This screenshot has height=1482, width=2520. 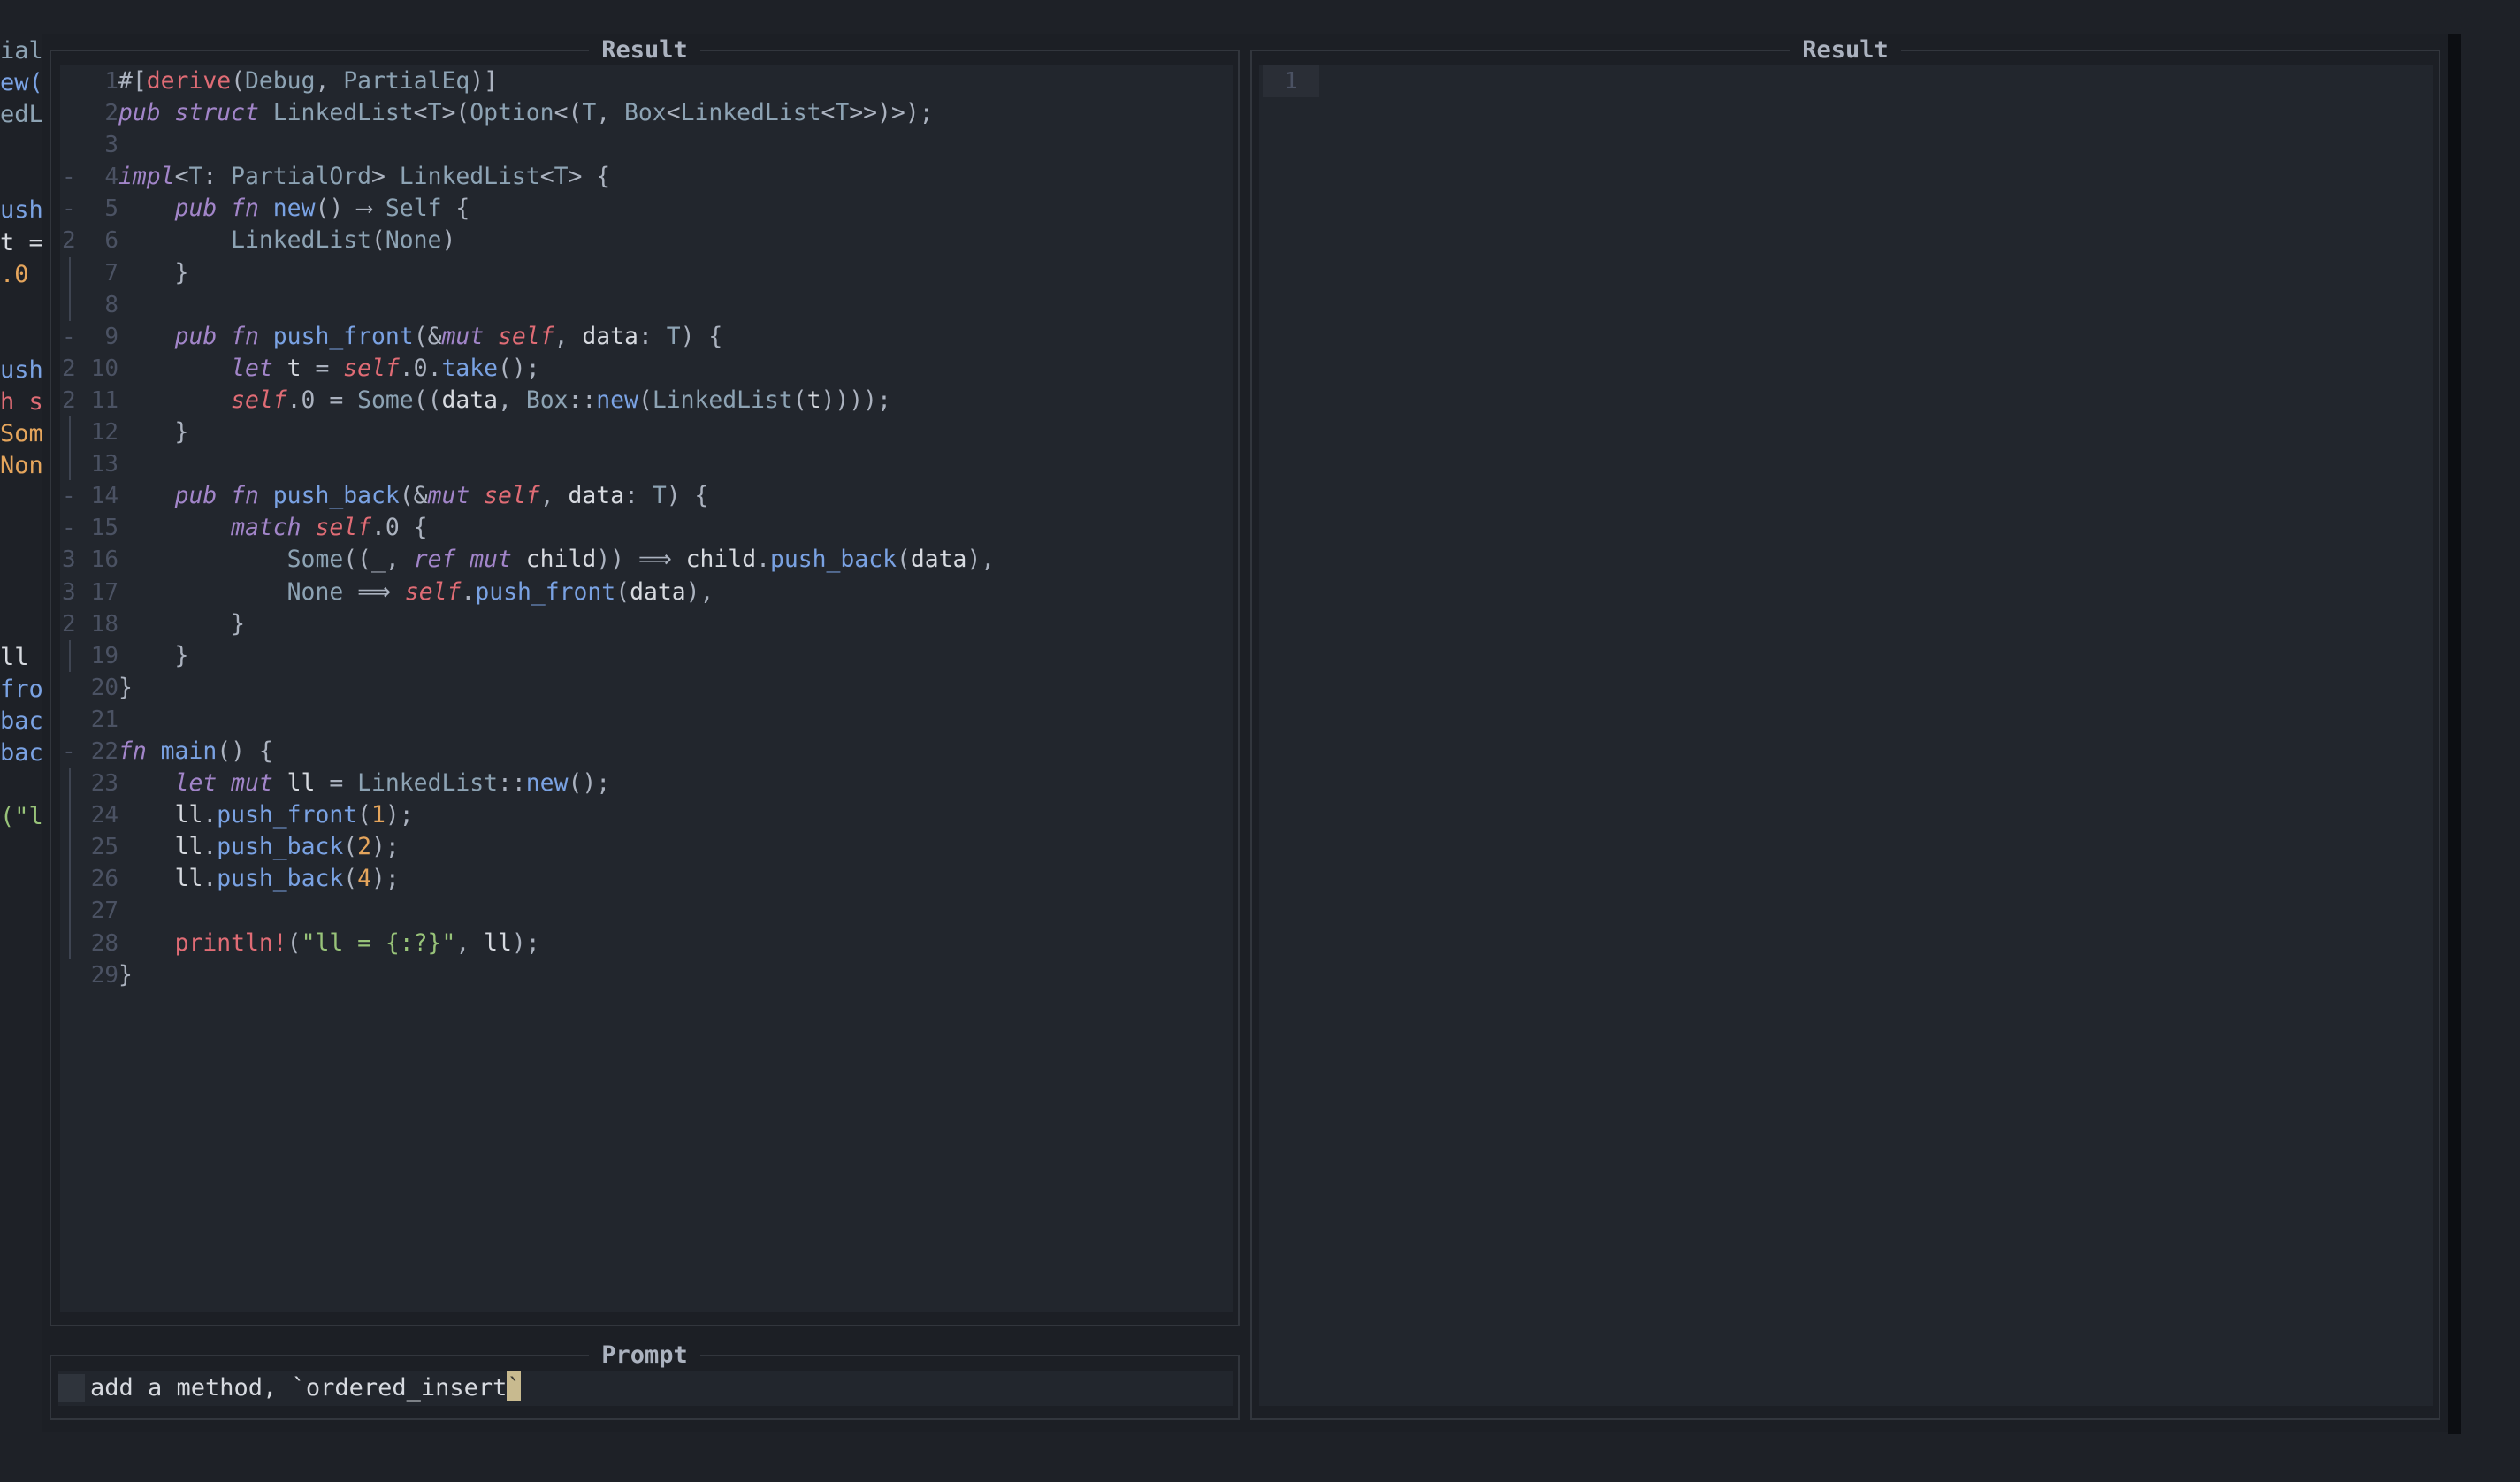 What do you see at coordinates (646, 847) in the screenshot?
I see `code-line: 25 ll.push_back(2);` at bounding box center [646, 847].